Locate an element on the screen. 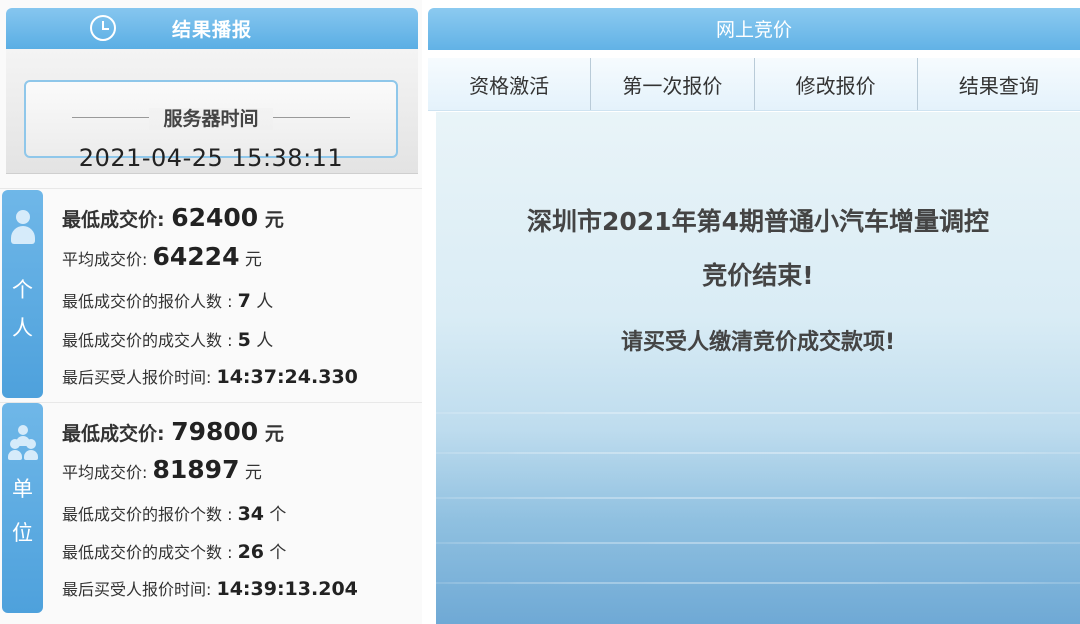 This screenshot has width=1080, height=624. personal-lowest-price-row: 最低成交价: 62400 元 is located at coordinates (173, 217).